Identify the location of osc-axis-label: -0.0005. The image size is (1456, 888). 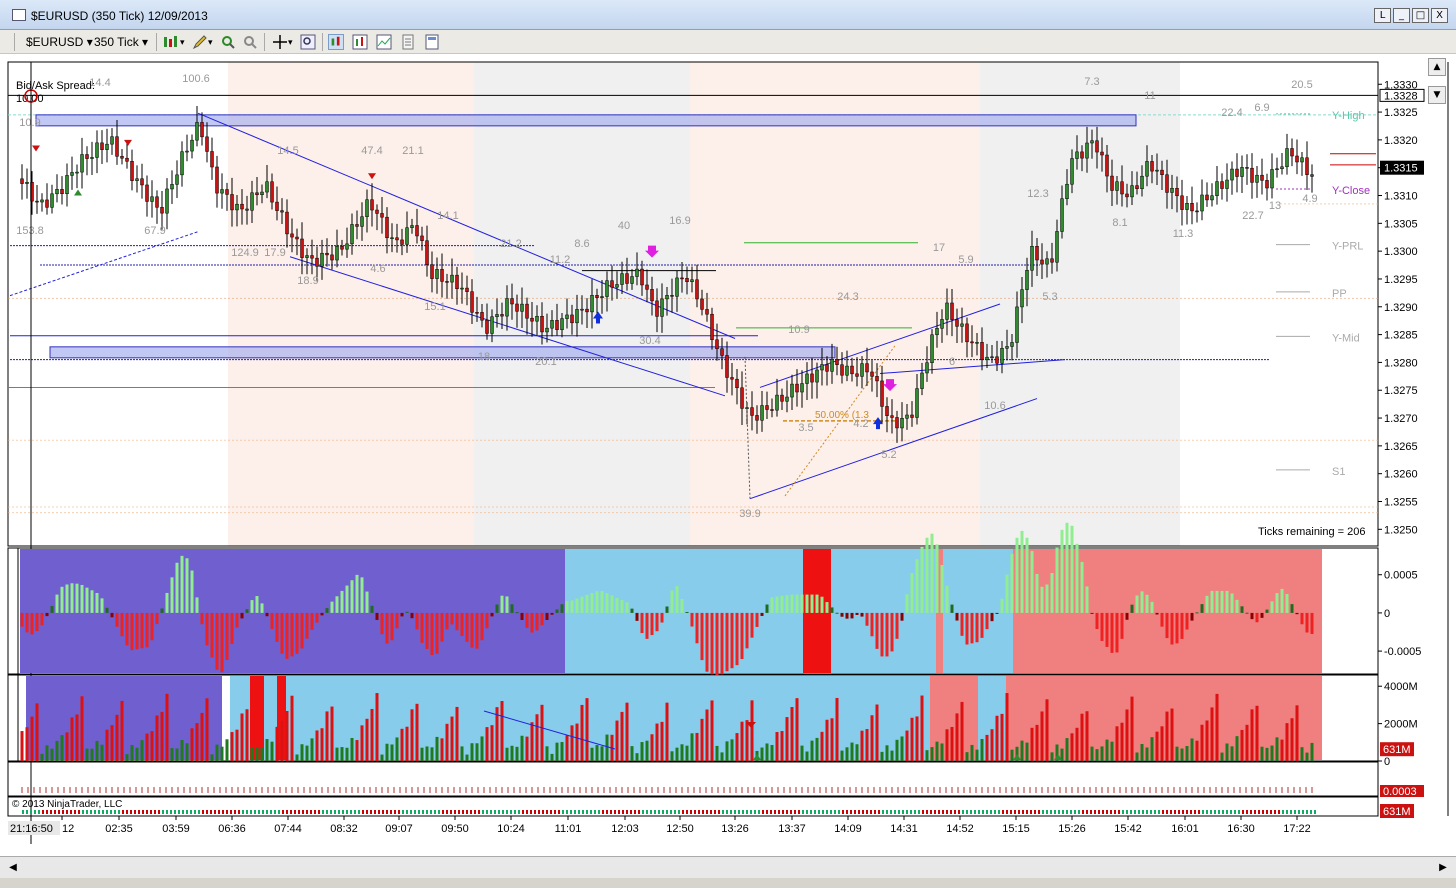
(1402, 652).